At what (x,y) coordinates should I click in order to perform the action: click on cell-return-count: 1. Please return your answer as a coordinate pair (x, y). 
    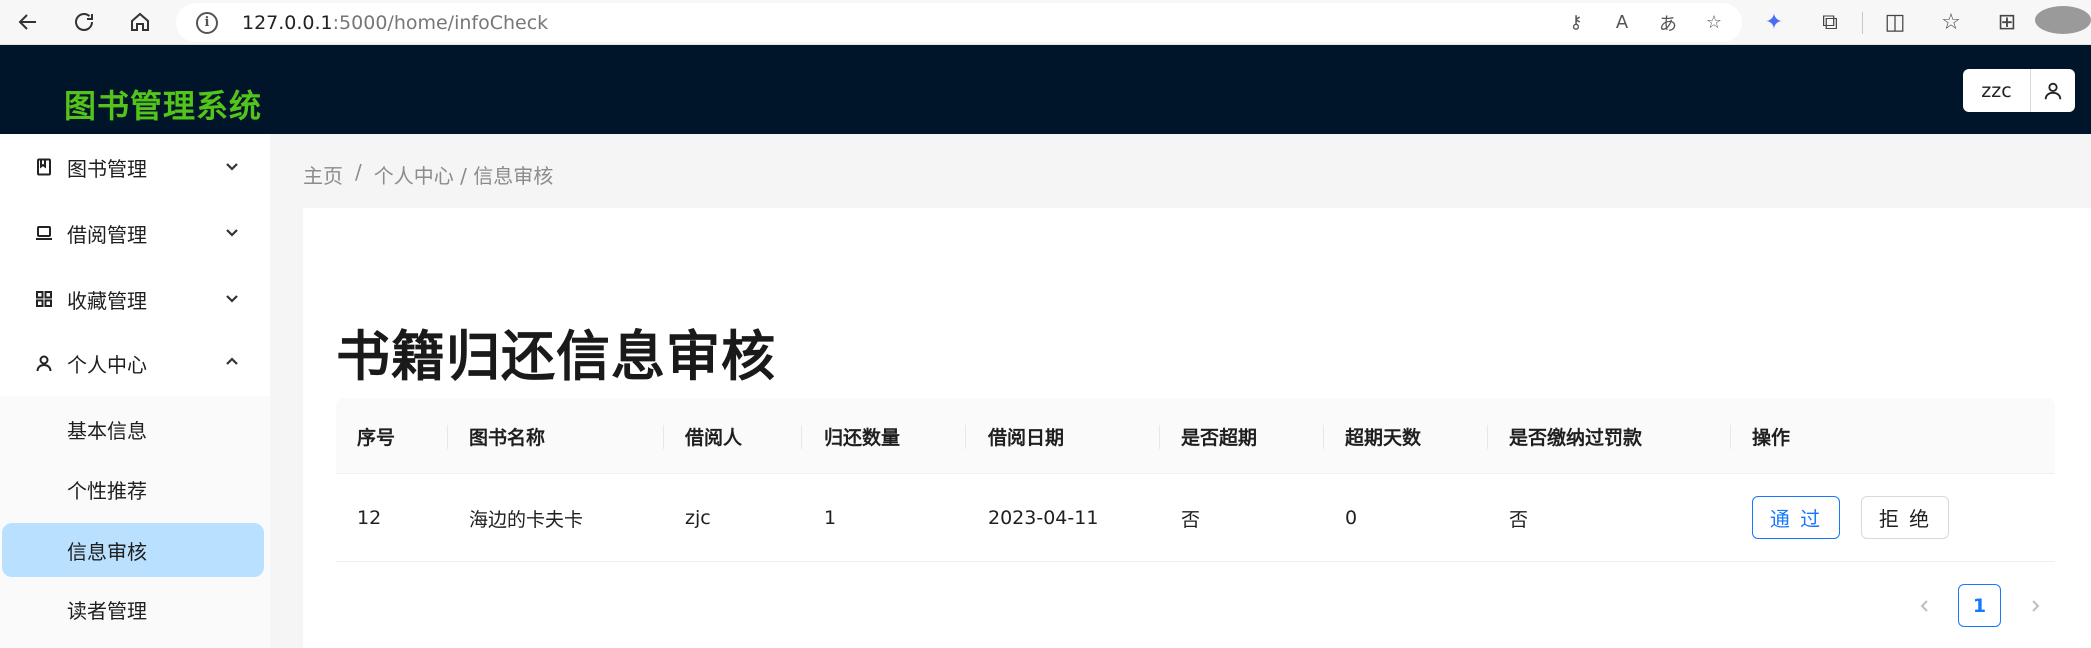
    Looking at the image, I should click on (830, 518).